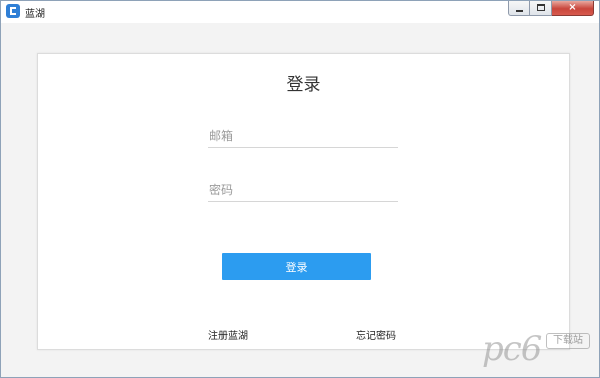 This screenshot has height=378, width=600. Describe the element at coordinates (512, 349) in the screenshot. I see `watermark-text: pc6` at that location.